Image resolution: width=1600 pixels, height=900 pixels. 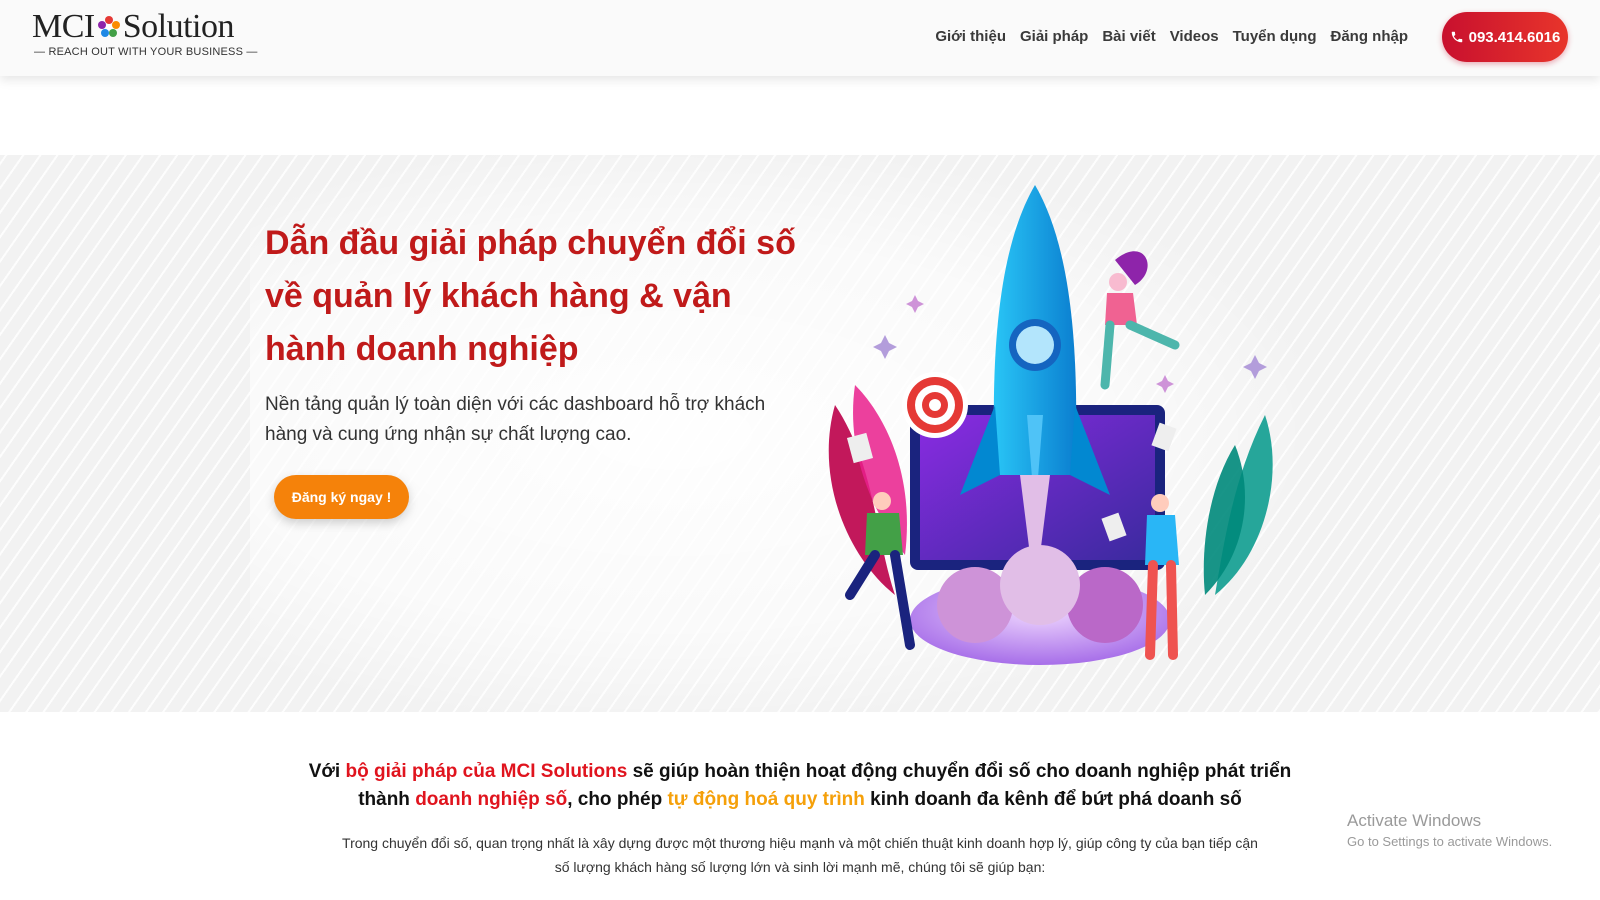 What do you see at coordinates (766, 799) in the screenshot?
I see `intro-highlight-automation: tự động hoá quy trình` at bounding box center [766, 799].